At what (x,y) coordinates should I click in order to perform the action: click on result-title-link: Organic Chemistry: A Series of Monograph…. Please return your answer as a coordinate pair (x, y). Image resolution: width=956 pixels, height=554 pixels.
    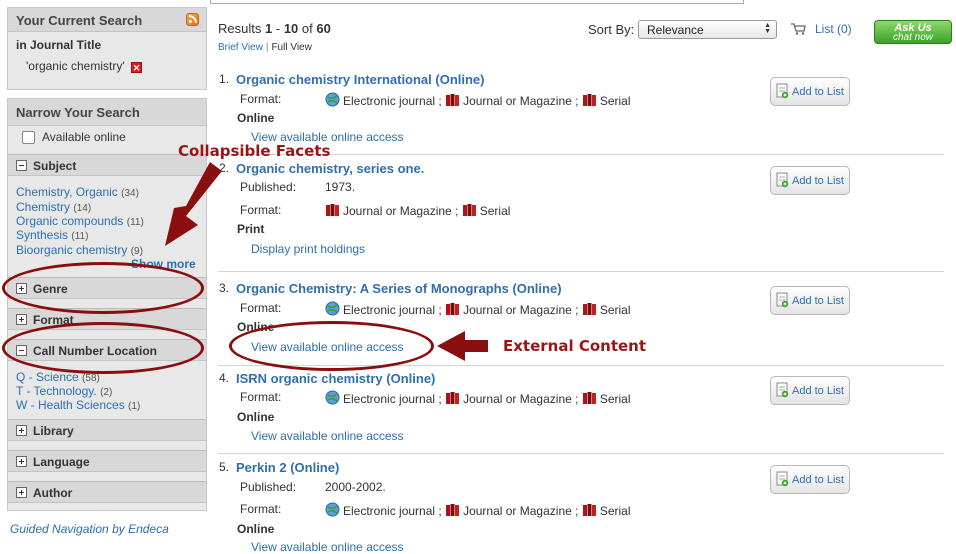
    Looking at the image, I should click on (399, 288).